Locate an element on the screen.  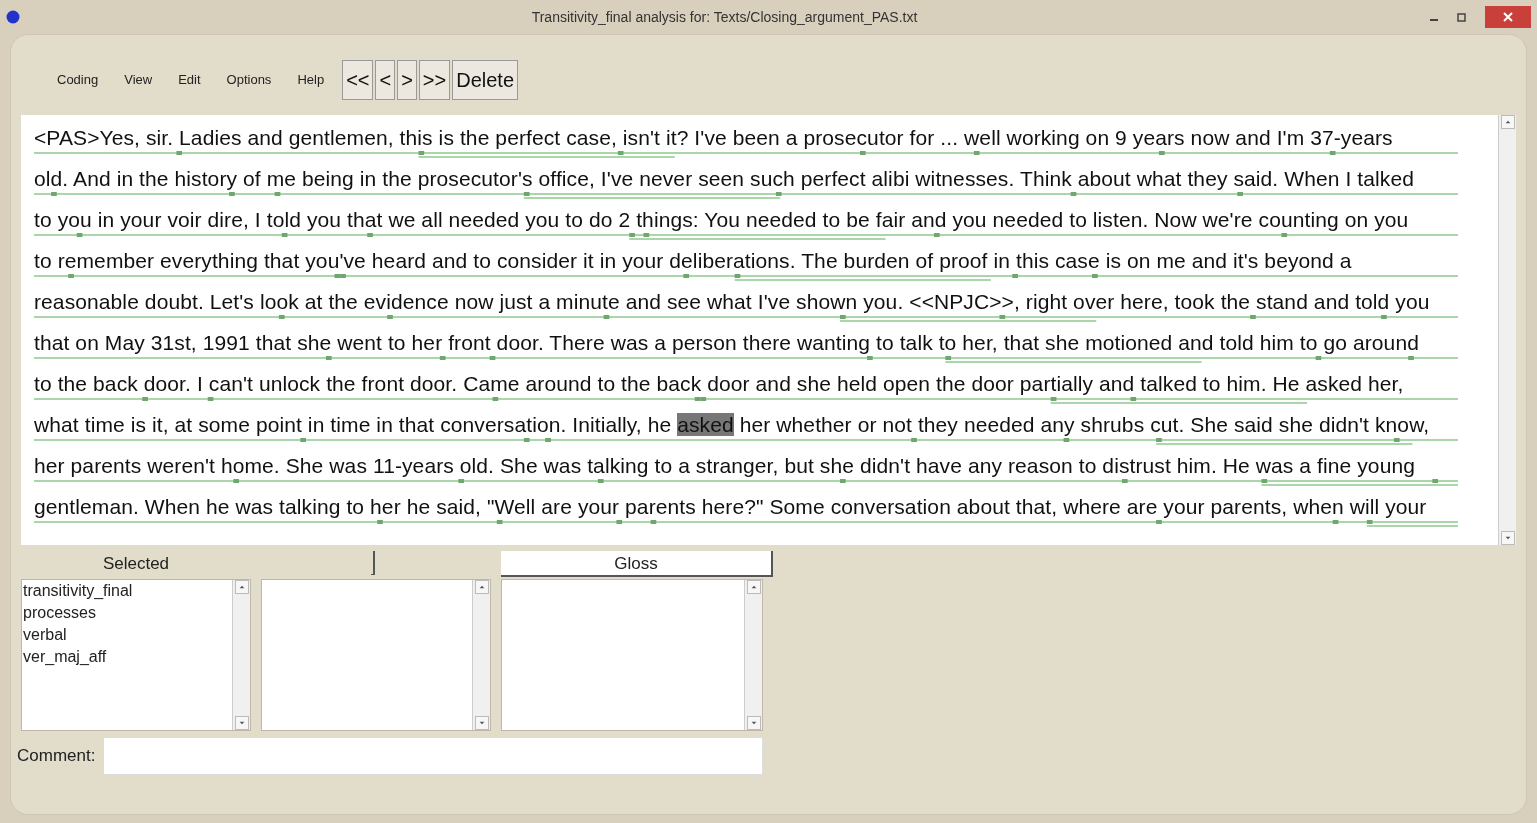
text-line: reasonable doubt. Let's look at the evidence now just a minute and see what I've shown you. <<NPJC>>, right over here, took the stand and told you is located at coordinates (732, 301).